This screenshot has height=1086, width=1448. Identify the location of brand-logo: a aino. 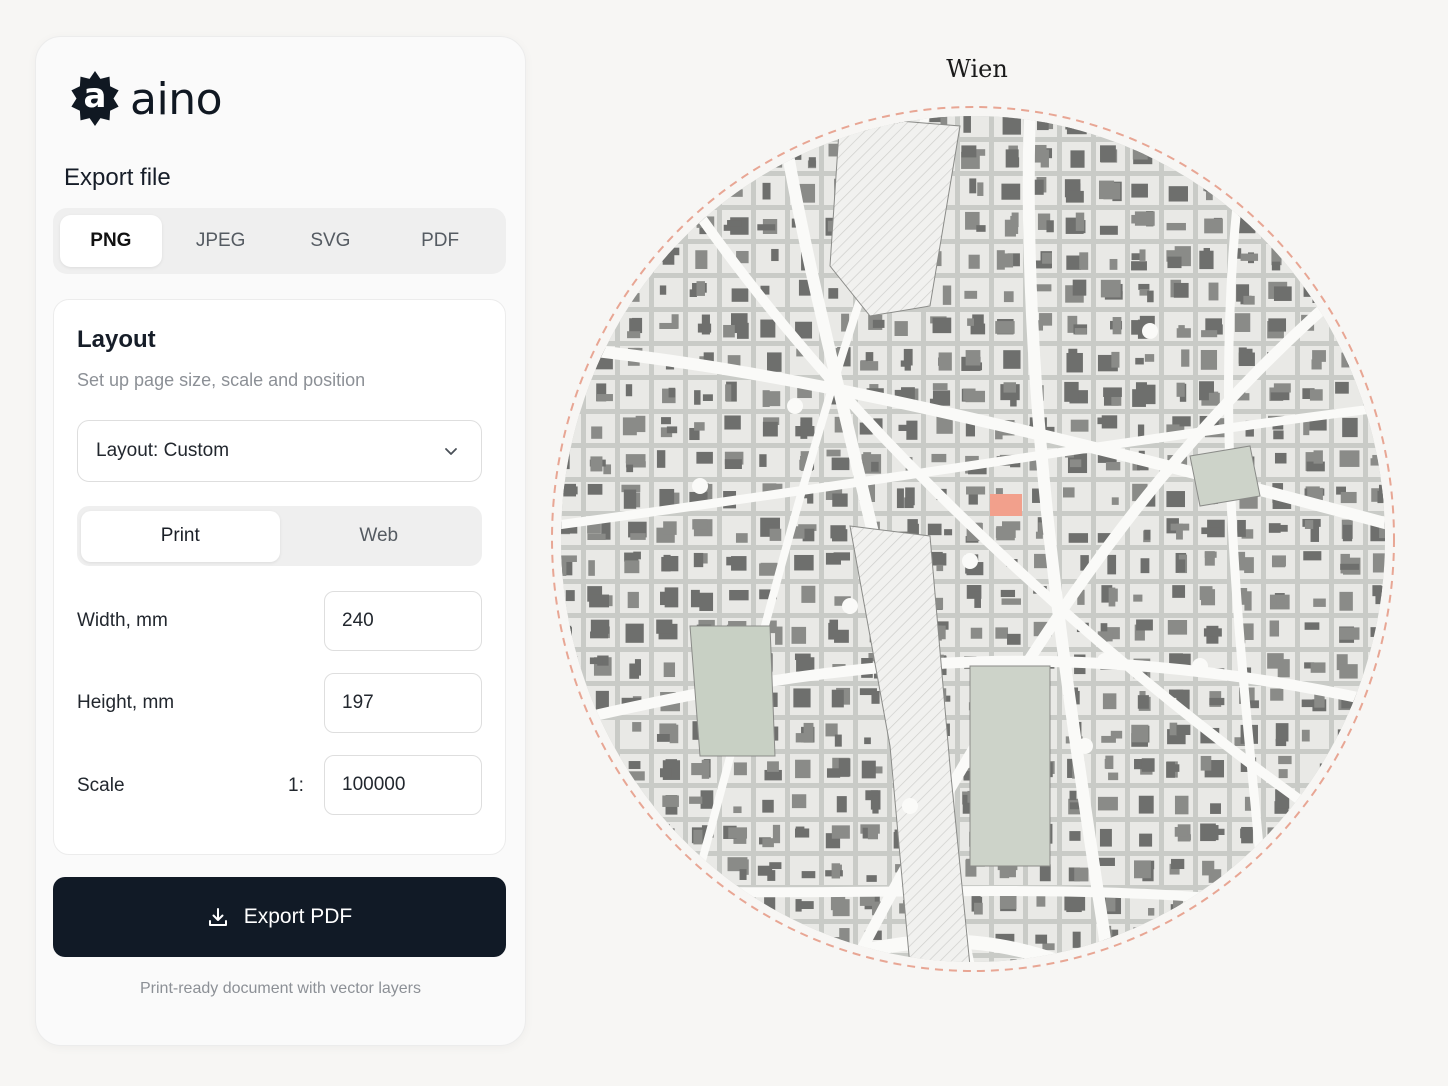
(144, 99).